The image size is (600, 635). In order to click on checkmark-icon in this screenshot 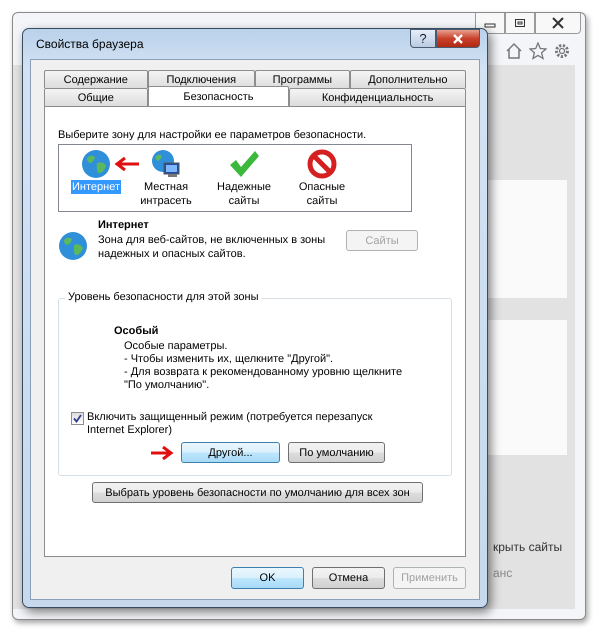, I will do `click(244, 164)`.